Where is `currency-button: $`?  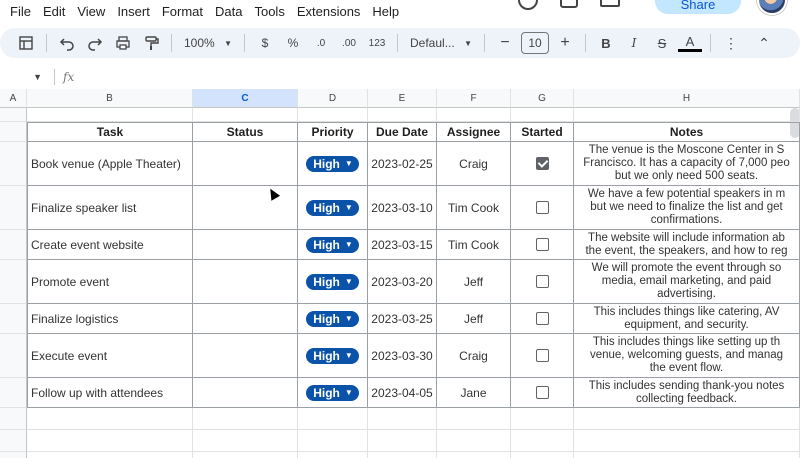
currency-button: $ is located at coordinates (265, 43).